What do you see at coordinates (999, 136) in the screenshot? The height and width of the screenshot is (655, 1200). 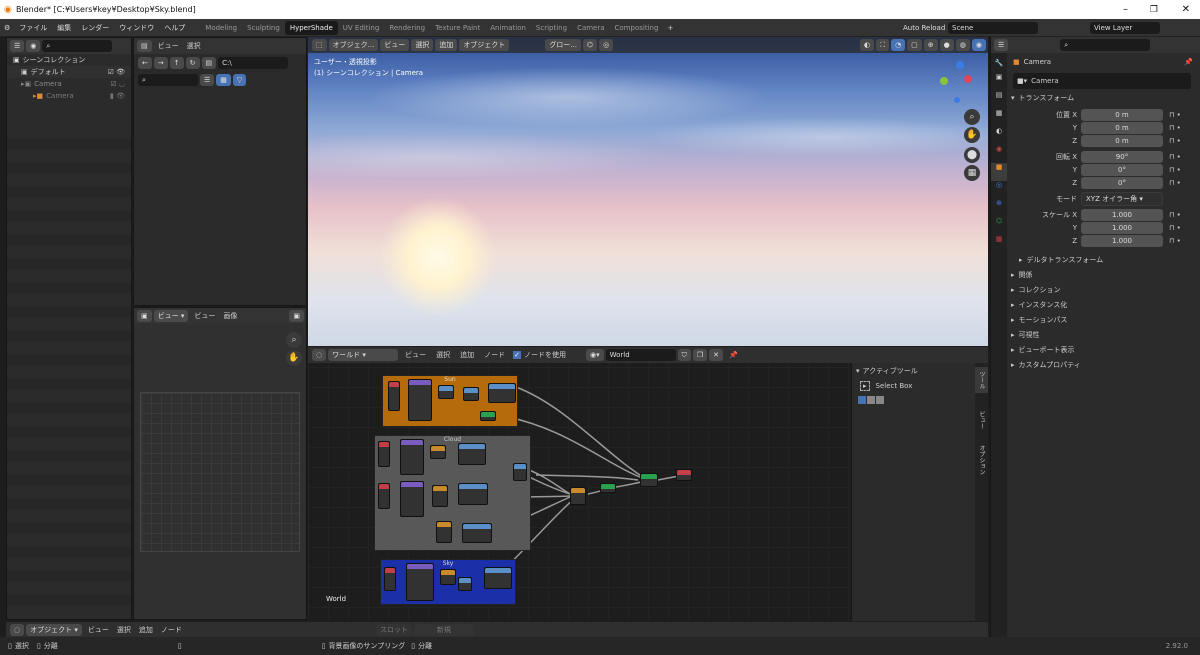 I see `scene-tab-icon: ◐` at bounding box center [999, 136].